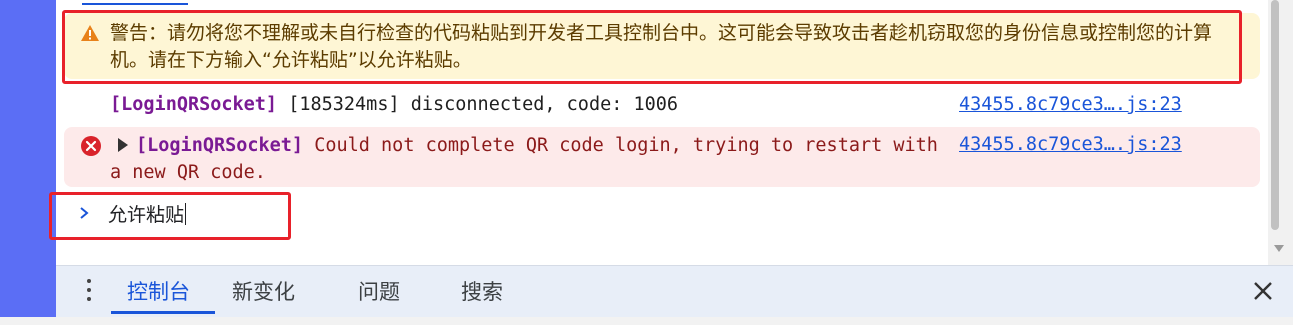  What do you see at coordinates (263, 292) in the screenshot?
I see `tab-whats-new: 新变化` at bounding box center [263, 292].